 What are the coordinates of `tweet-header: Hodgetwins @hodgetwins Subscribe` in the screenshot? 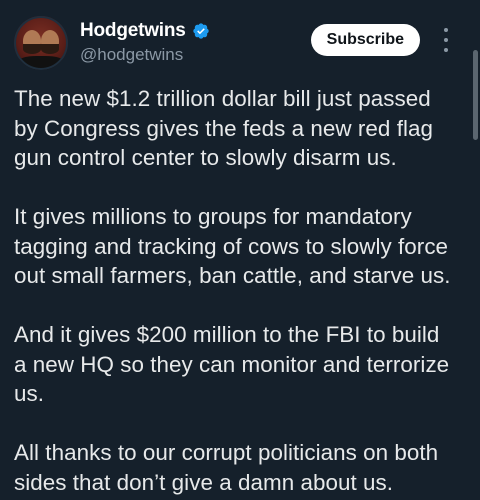 It's located at (239, 43).